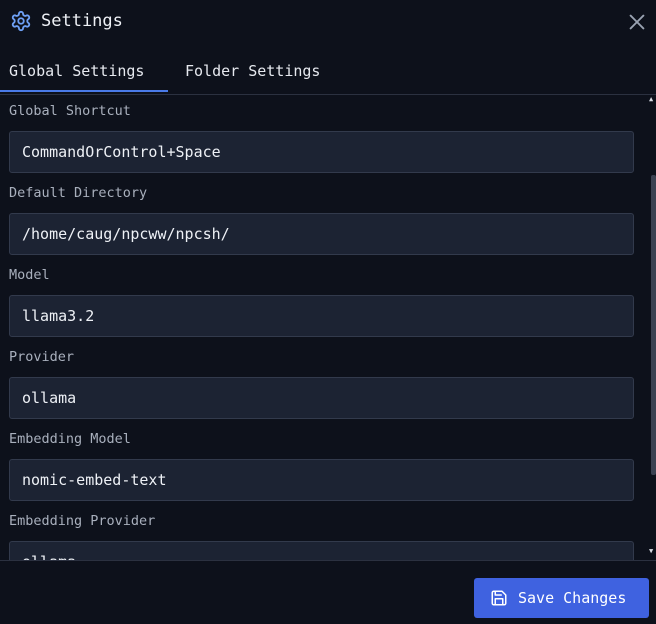 This screenshot has width=656, height=624. Describe the element at coordinates (42, 357) in the screenshot. I see `field-label: Provider` at that location.